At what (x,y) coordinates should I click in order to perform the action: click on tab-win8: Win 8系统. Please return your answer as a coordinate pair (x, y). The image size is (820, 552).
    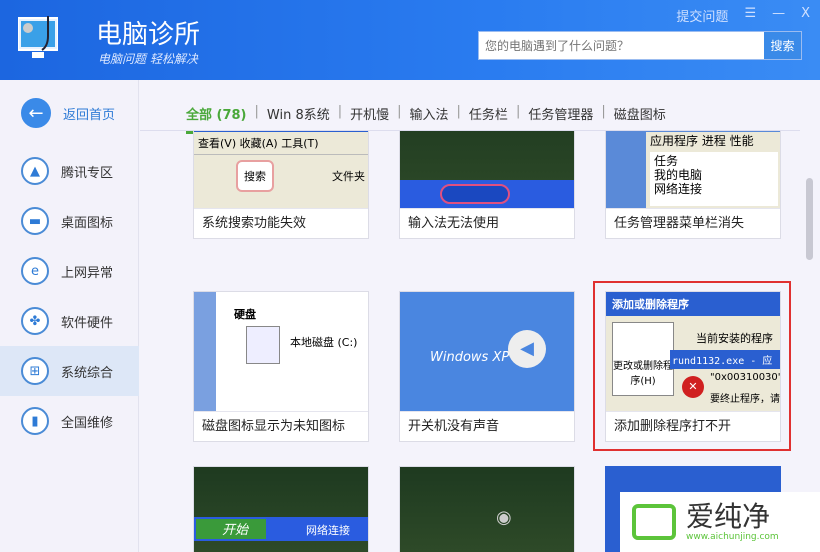
    Looking at the image, I should click on (298, 113).